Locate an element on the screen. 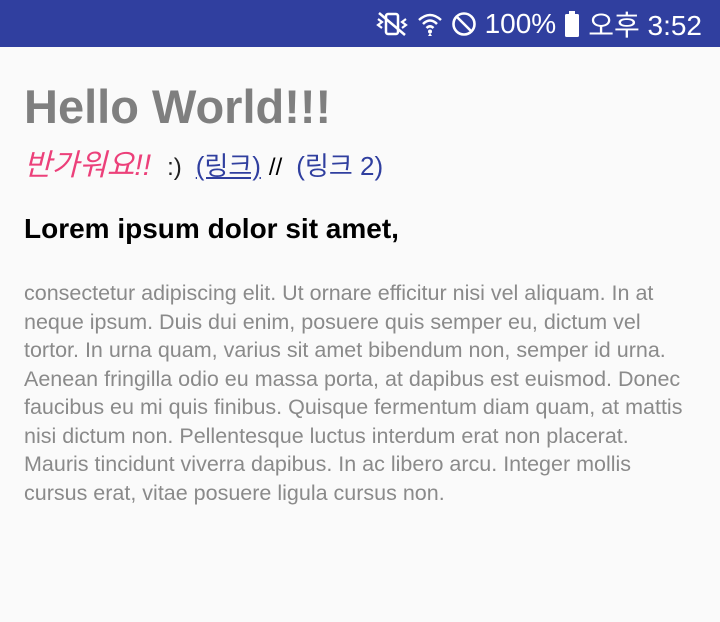 The width and height of the screenshot is (720, 622). wifi-icon is located at coordinates (430, 24).